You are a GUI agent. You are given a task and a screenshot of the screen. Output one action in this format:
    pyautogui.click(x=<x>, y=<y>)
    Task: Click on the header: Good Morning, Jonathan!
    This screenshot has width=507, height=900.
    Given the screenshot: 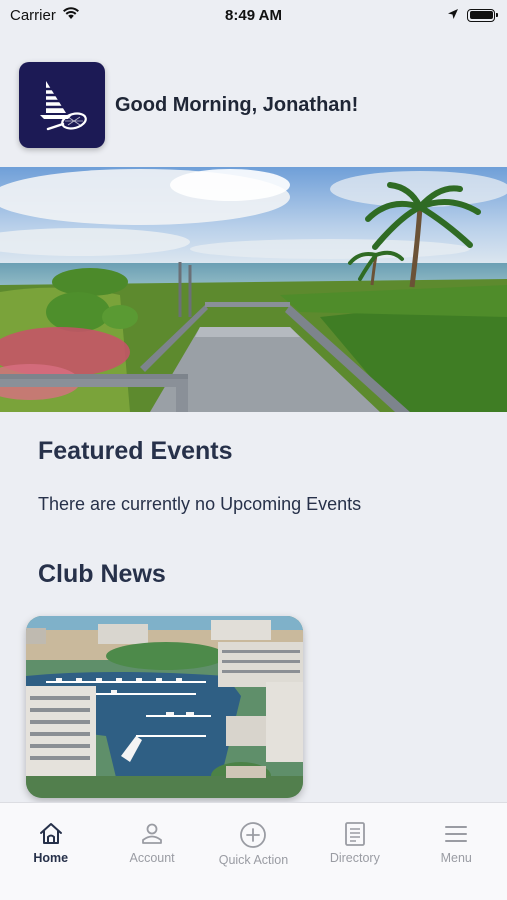 What is the action you would take?
    pyautogui.click(x=188, y=105)
    